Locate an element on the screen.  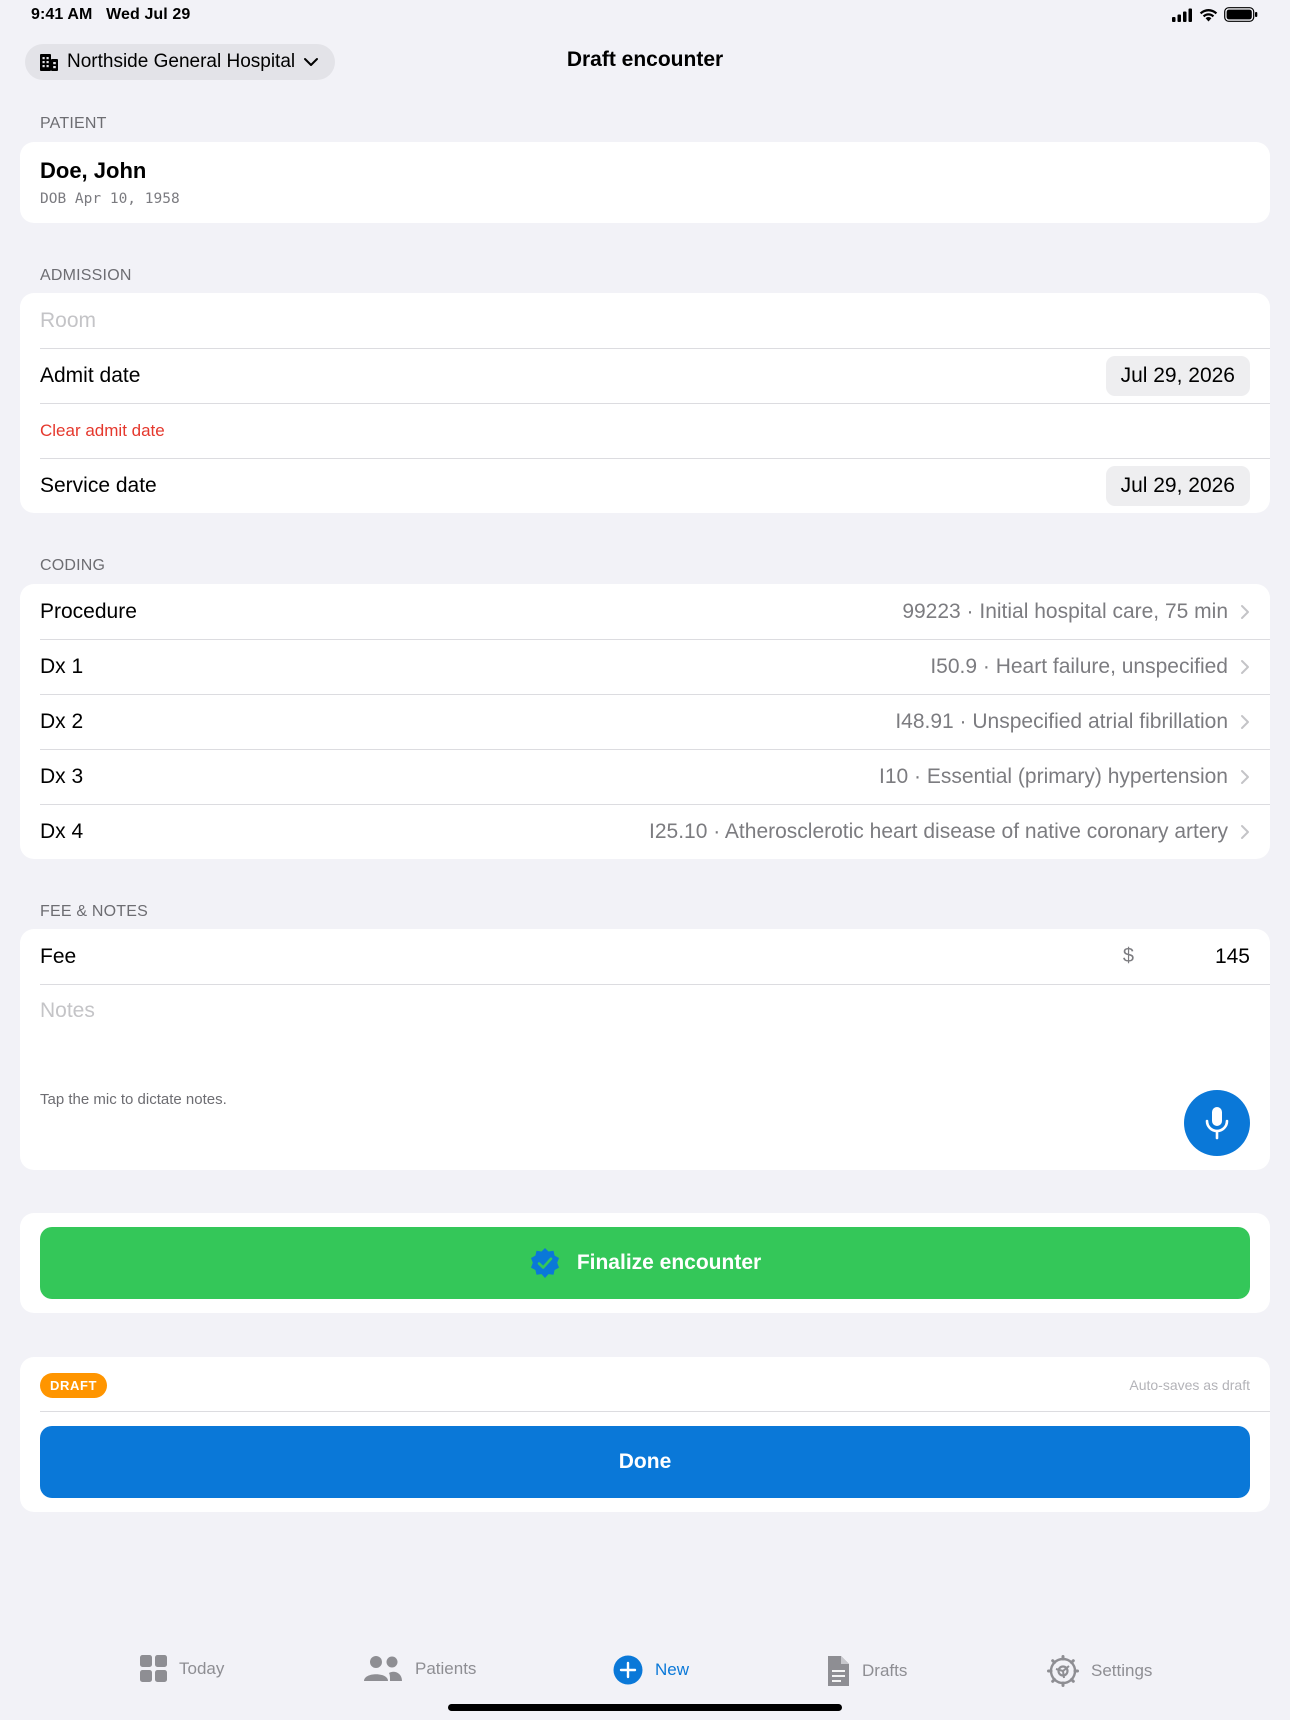
service-date-picker: Jul 29, 2026 is located at coordinates (1177, 485).